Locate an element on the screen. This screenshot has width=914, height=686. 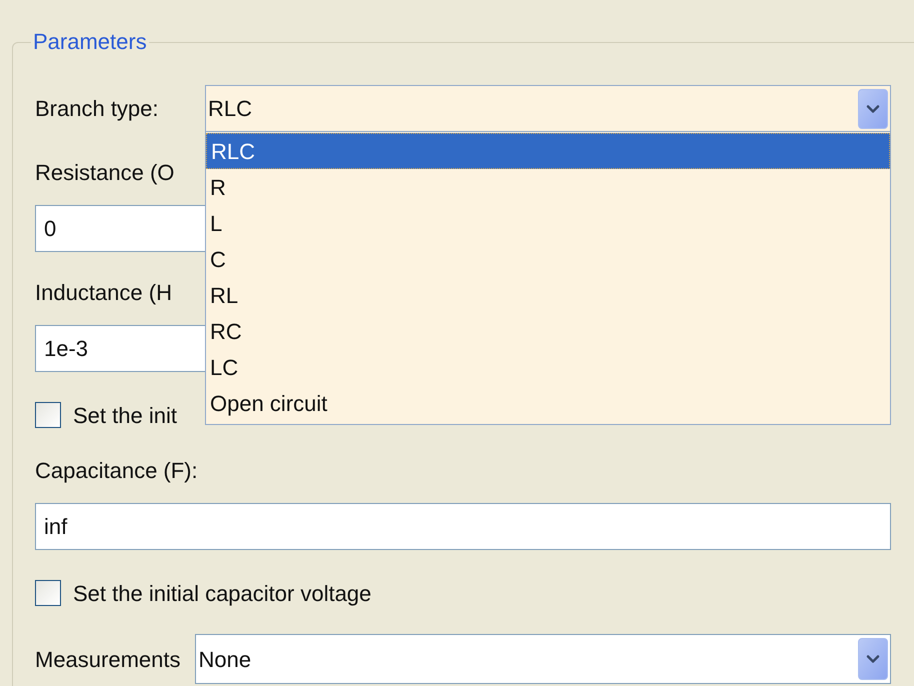
field-label: Measurements is located at coordinates (108, 660).